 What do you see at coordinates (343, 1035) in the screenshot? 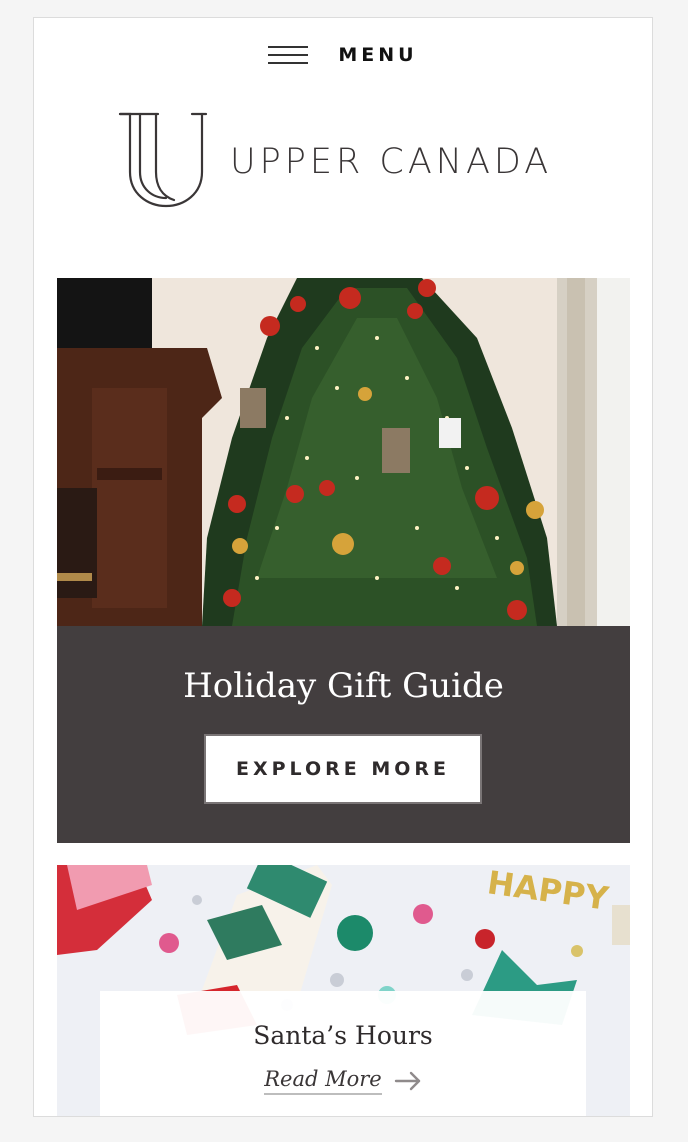
I see `card-title: Santa’s Hours` at bounding box center [343, 1035].